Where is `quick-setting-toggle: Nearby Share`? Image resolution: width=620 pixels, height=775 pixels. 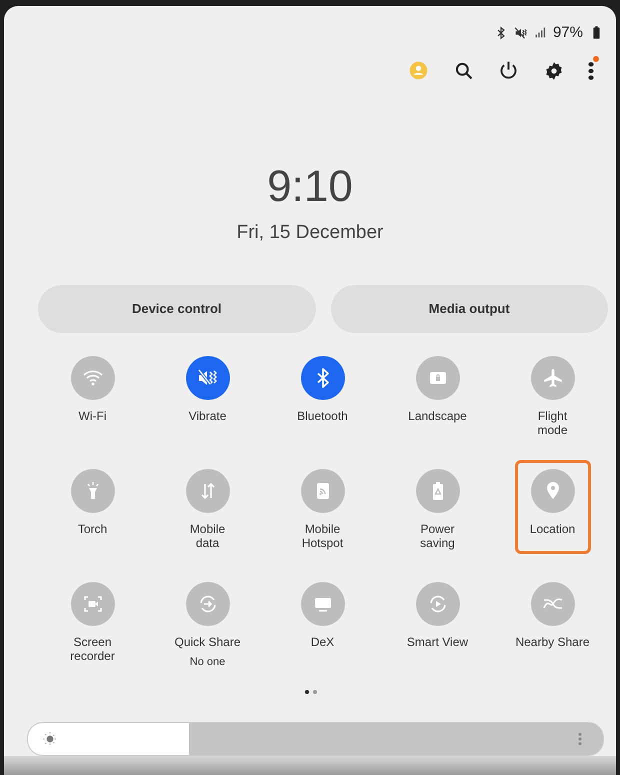
quick-setting-toggle: Nearby Share is located at coordinates (552, 620).